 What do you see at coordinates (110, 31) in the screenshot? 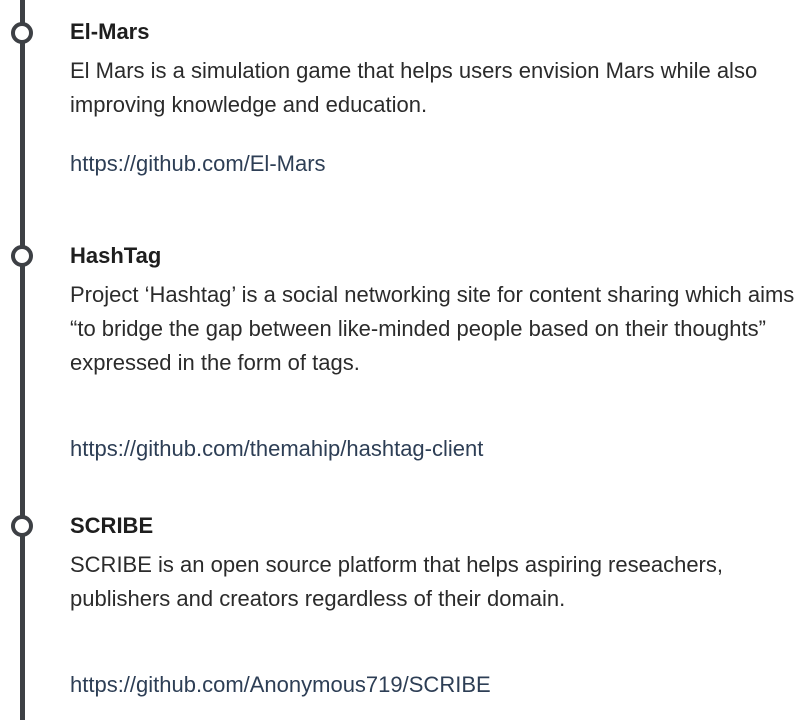
I see `project-title: El-Mars` at bounding box center [110, 31].